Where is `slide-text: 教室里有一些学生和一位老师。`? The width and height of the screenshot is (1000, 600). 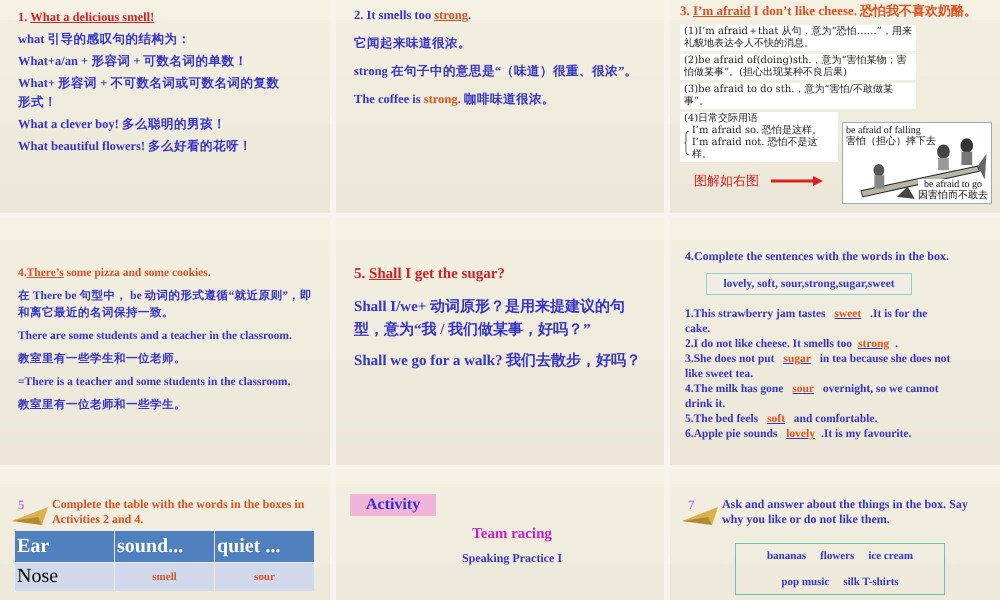 slide-text: 教室里有一些学生和一位老师。 is located at coordinates (102, 359).